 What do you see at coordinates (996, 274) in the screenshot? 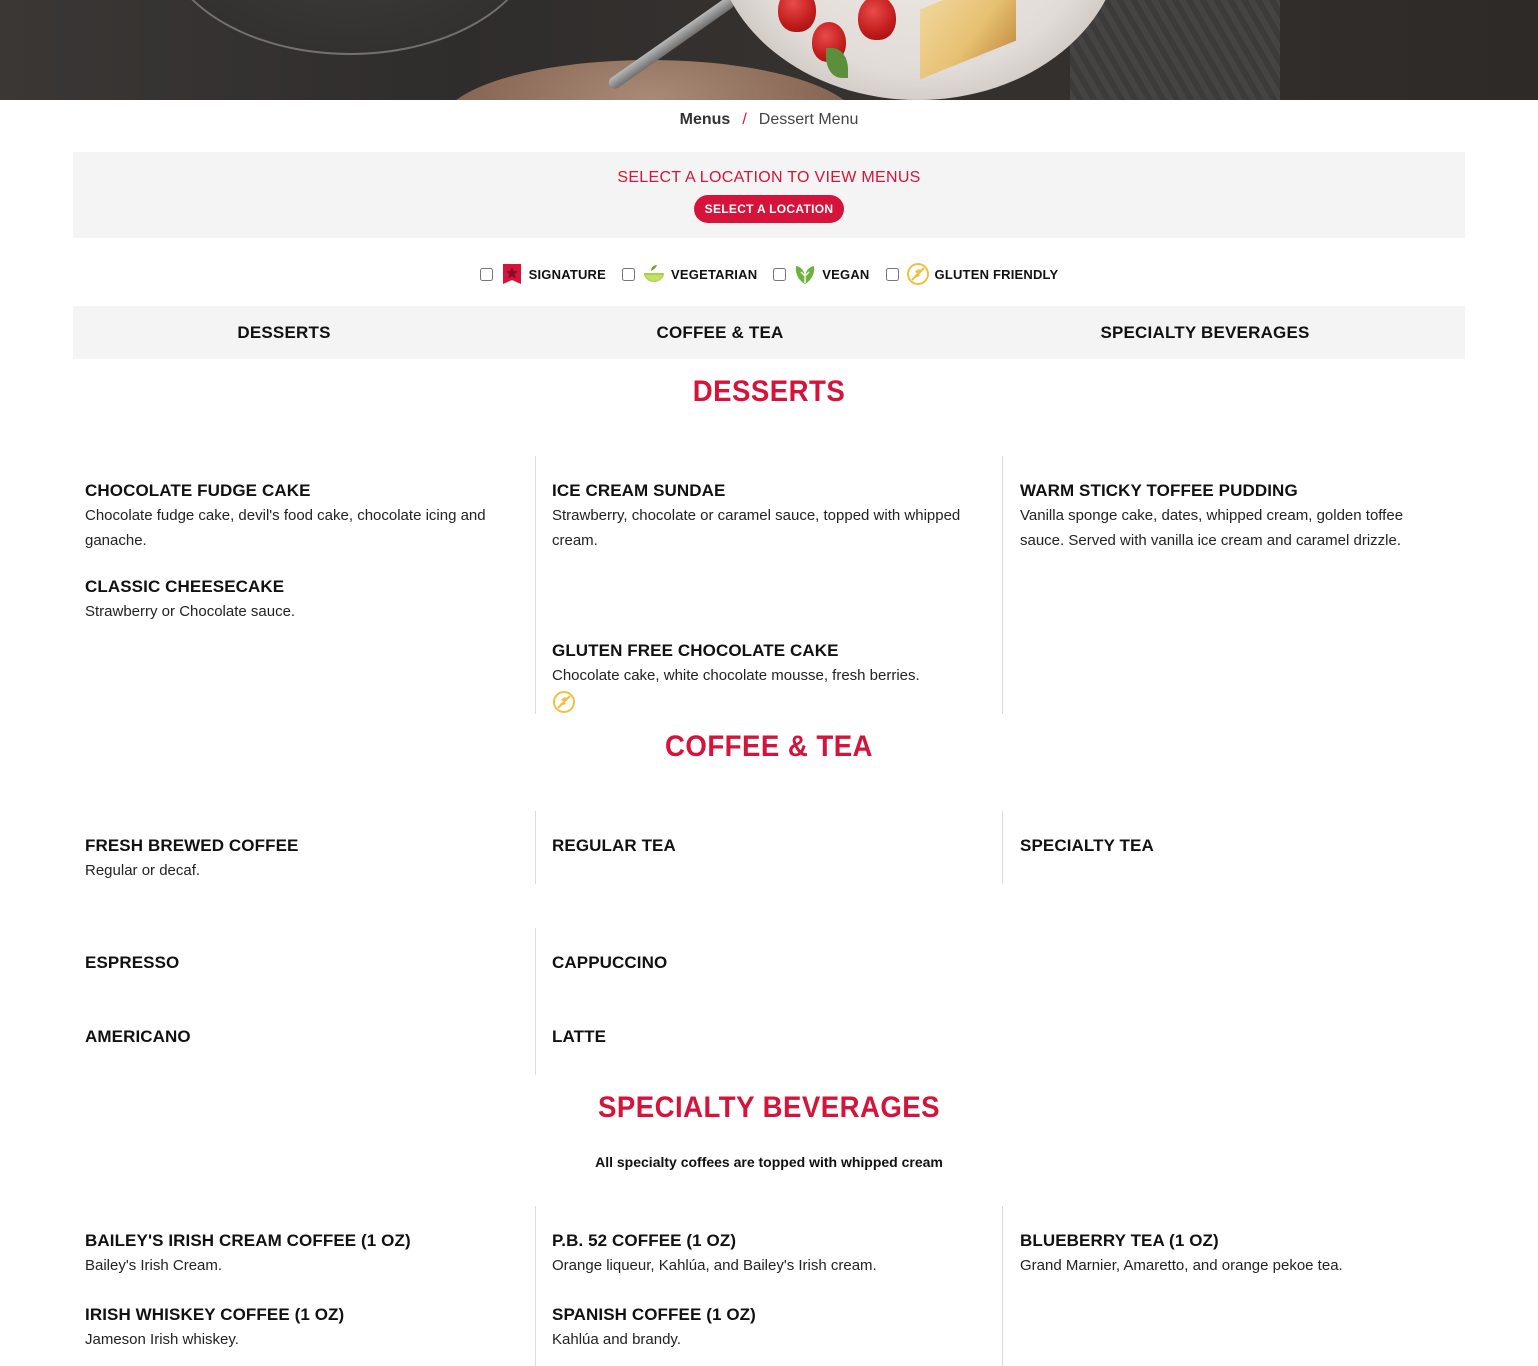
I see `filter-label: GLUTEN FRIENDLY` at bounding box center [996, 274].